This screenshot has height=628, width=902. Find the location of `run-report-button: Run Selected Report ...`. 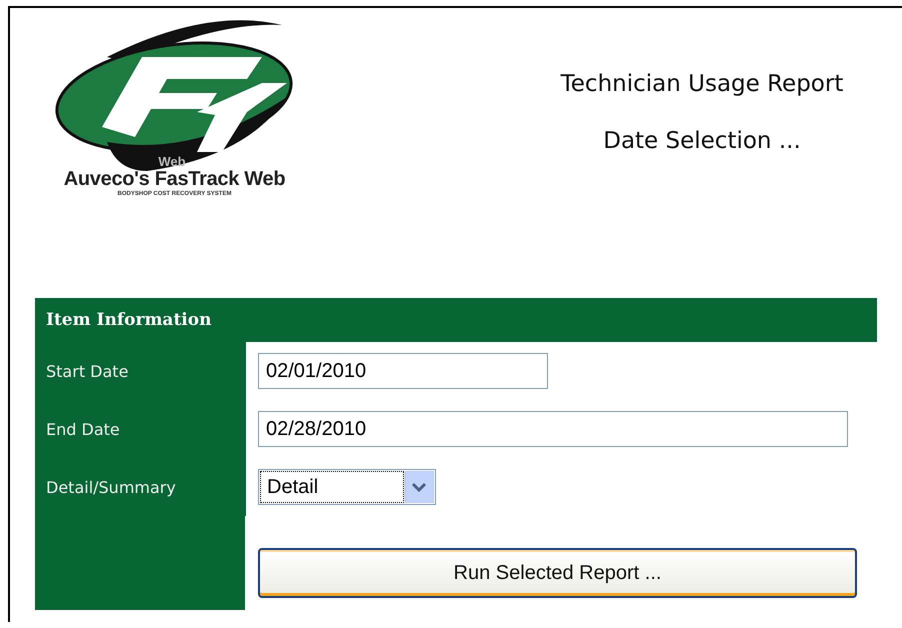

run-report-button: Run Selected Report ... is located at coordinates (557, 573).